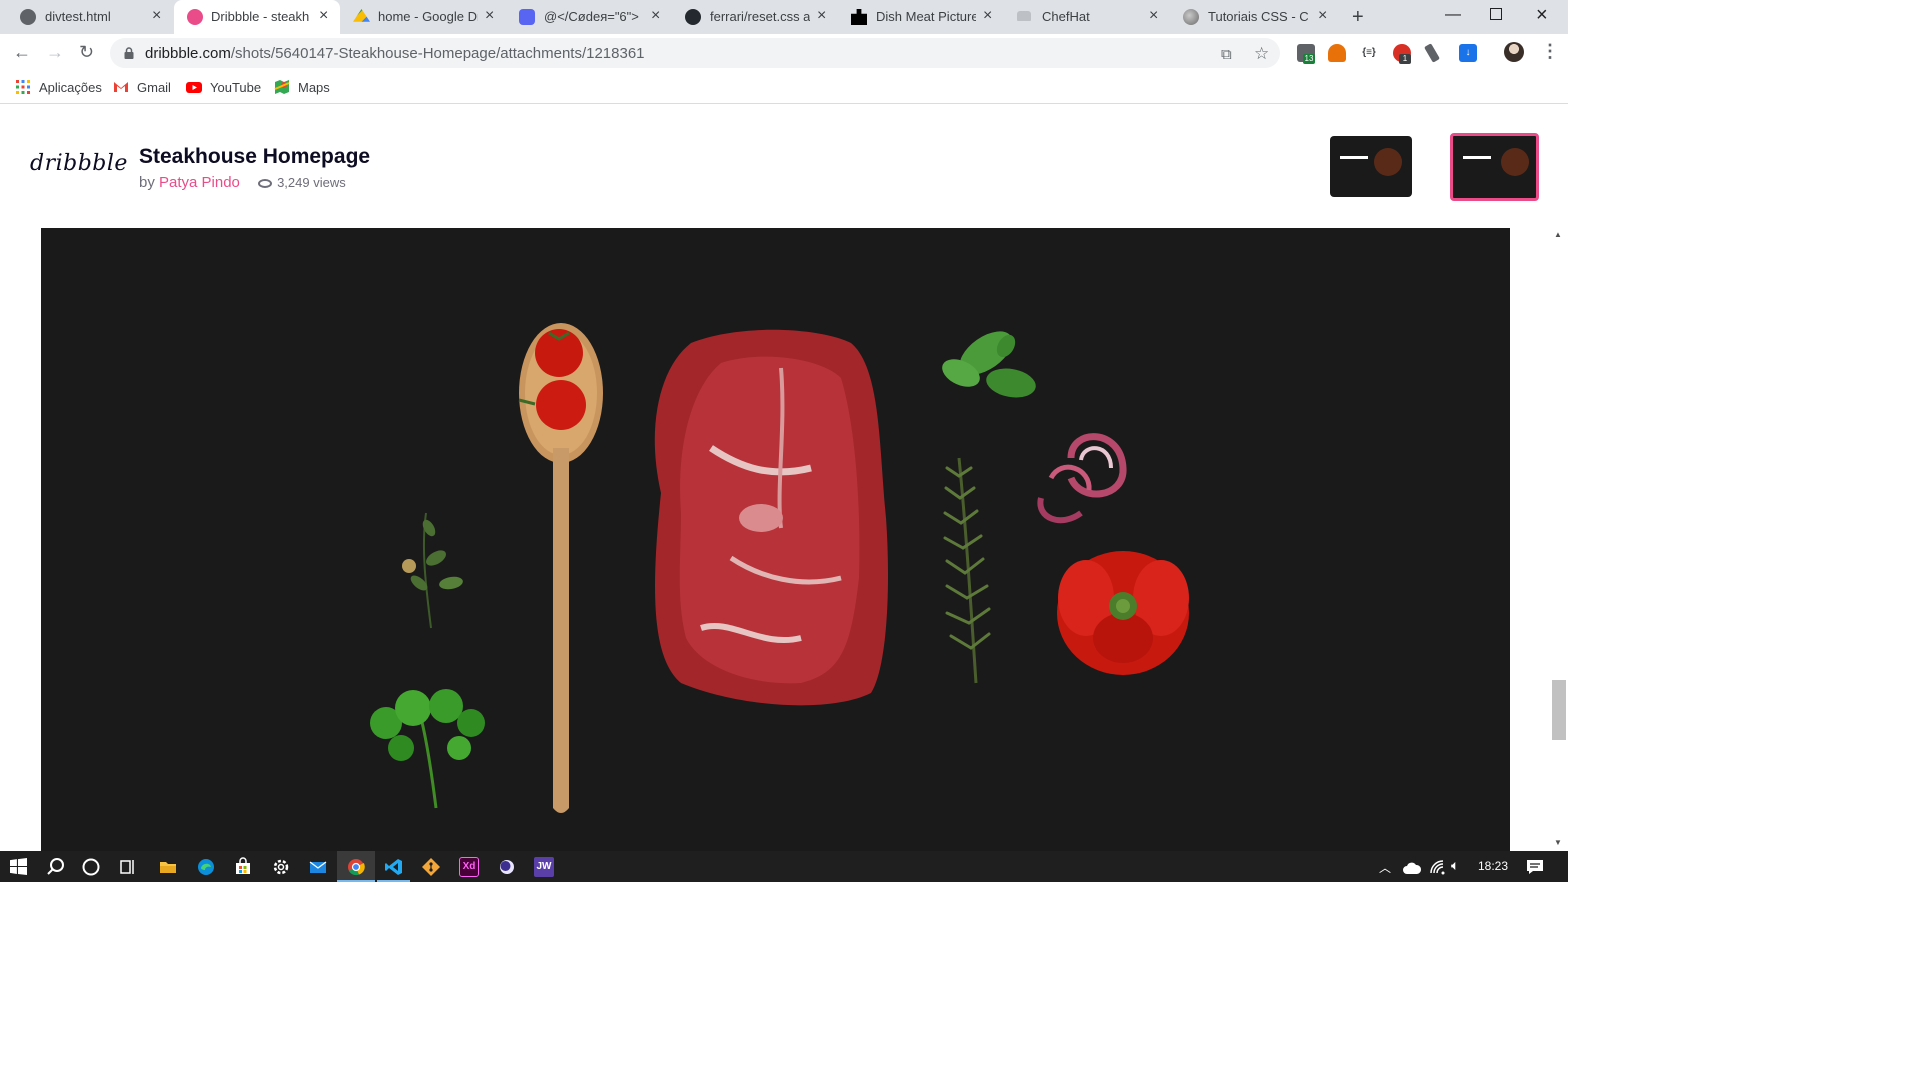 The height and width of the screenshot is (1080, 1920). I want to click on tab-github: ferrari/reset.css at ×, so click(757, 17).